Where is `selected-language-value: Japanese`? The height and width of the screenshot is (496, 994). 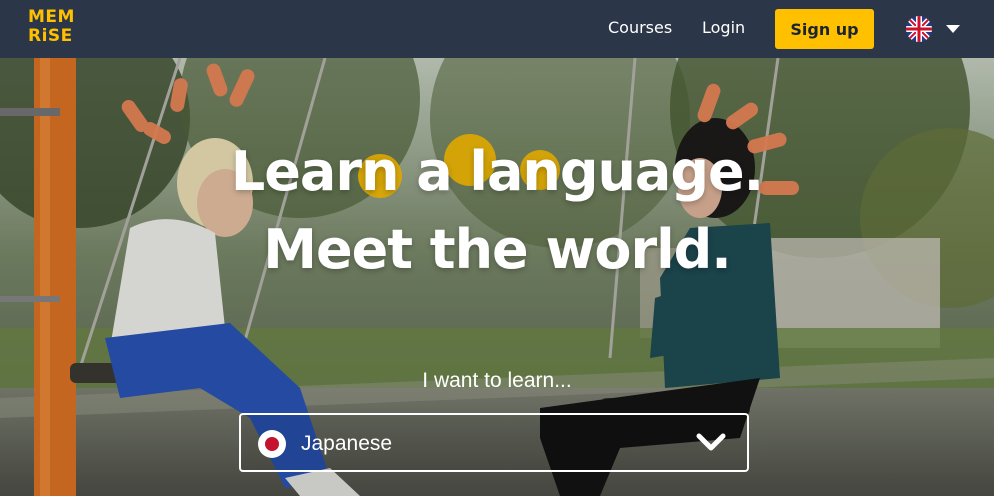
selected-language-value: Japanese is located at coordinates (347, 443).